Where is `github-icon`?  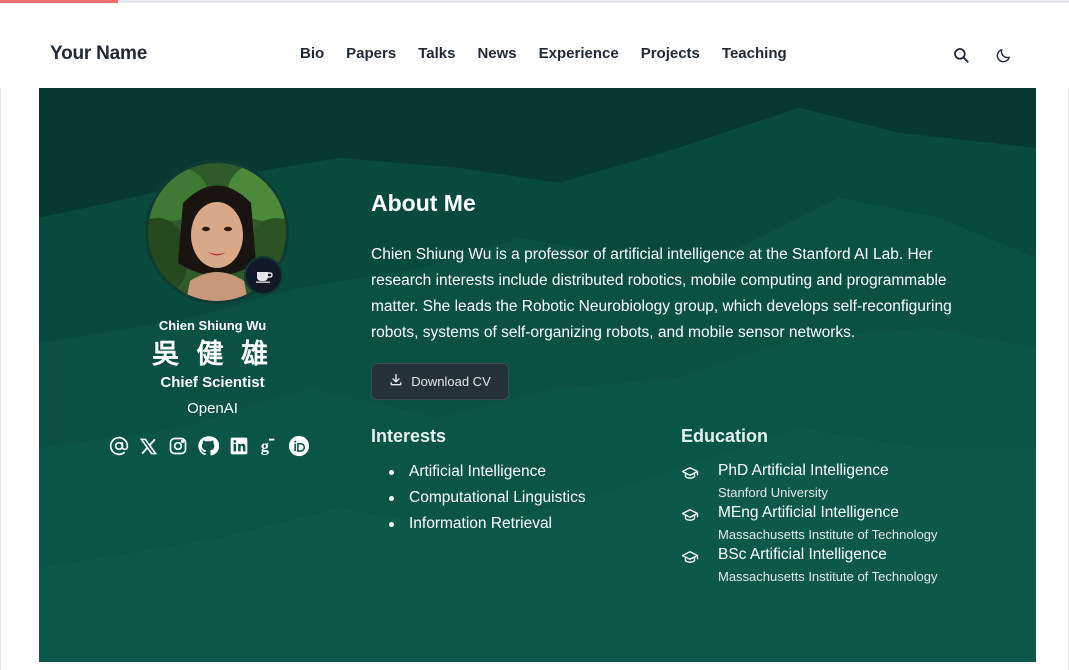 github-icon is located at coordinates (208, 446).